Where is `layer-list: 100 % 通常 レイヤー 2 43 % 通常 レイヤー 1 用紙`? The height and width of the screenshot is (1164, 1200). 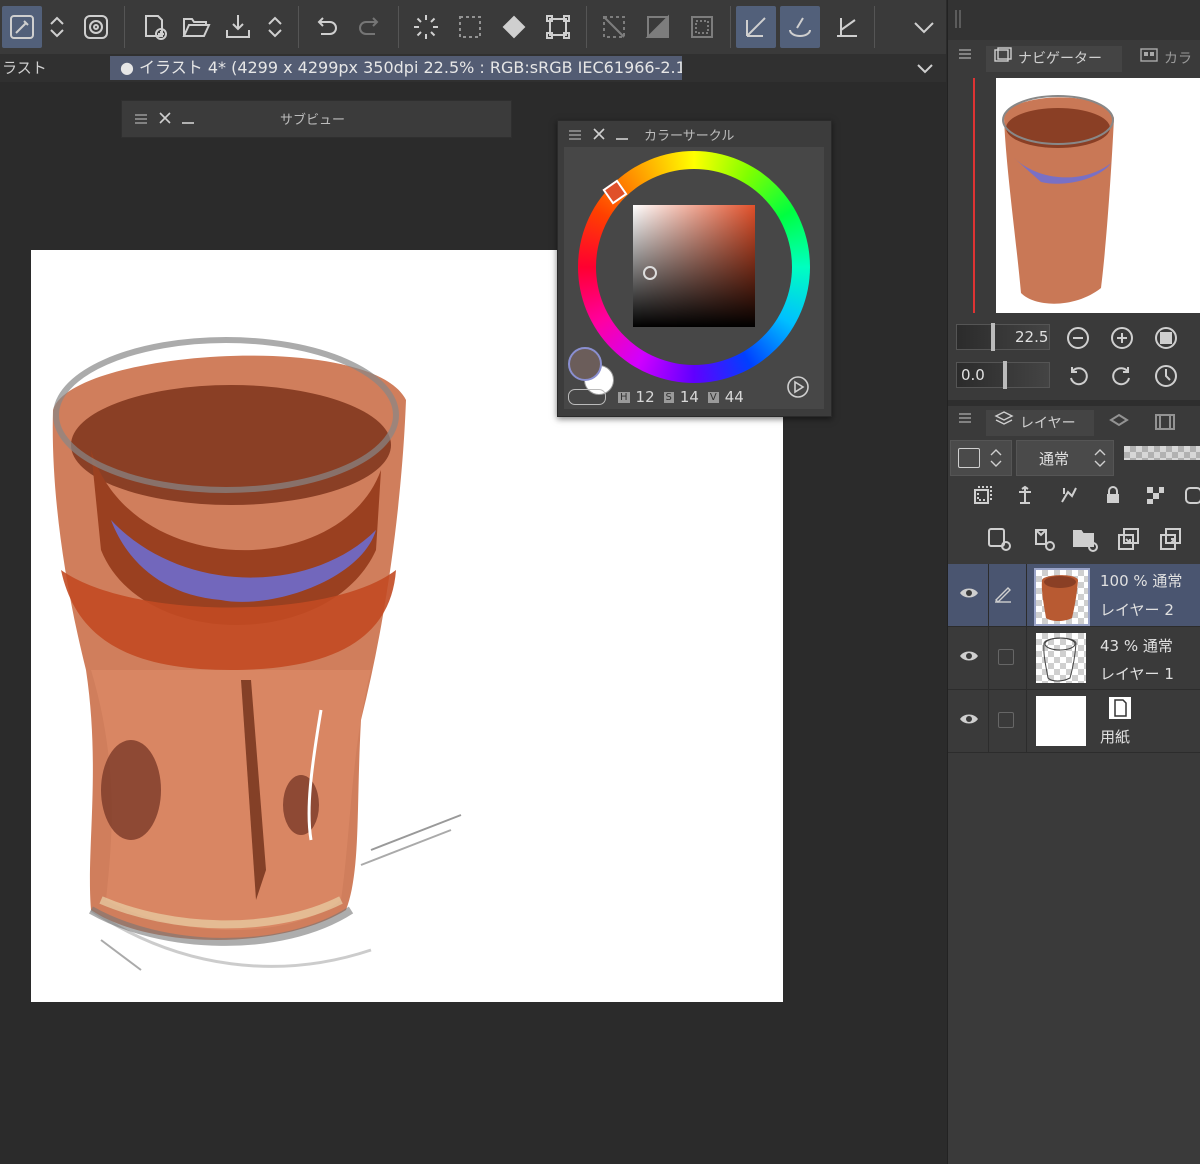 layer-list: 100 % 通常 レイヤー 2 43 % 通常 レイヤー 1 用紙 is located at coordinates (1074, 864).